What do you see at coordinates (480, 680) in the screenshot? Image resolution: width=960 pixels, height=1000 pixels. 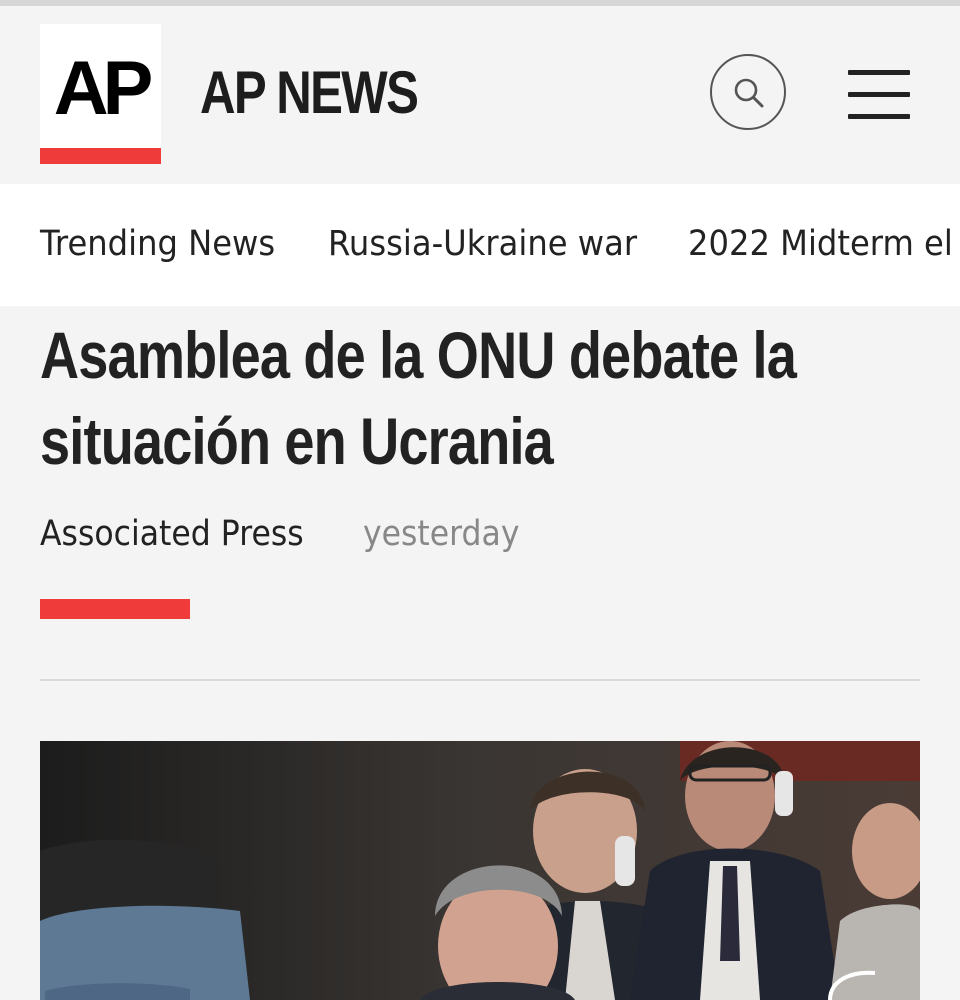 I see `divider` at bounding box center [480, 680].